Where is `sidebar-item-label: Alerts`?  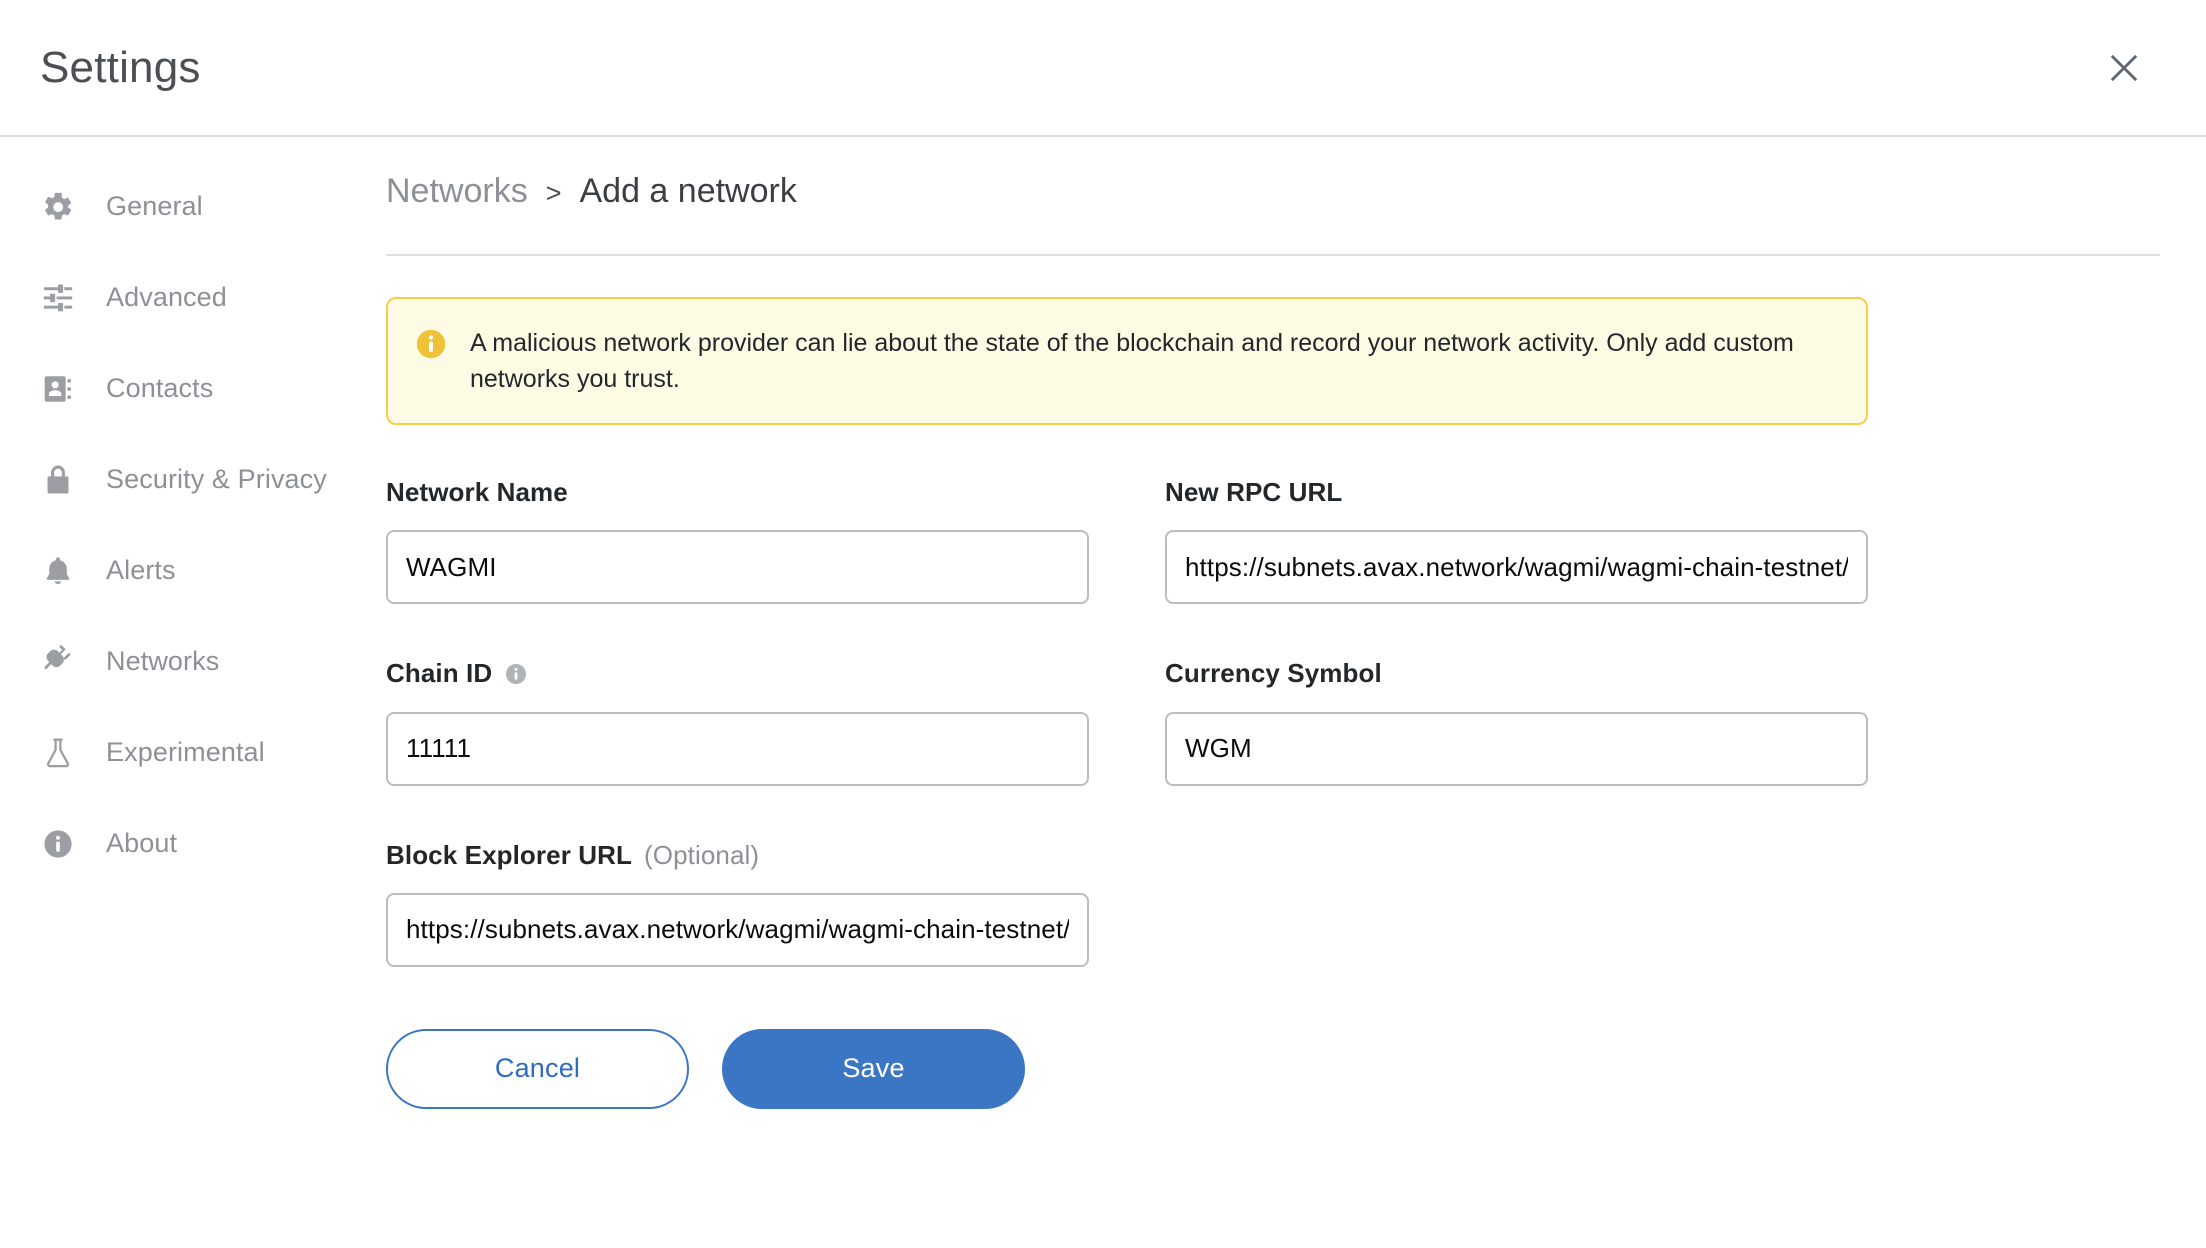 sidebar-item-label: Alerts is located at coordinates (141, 570).